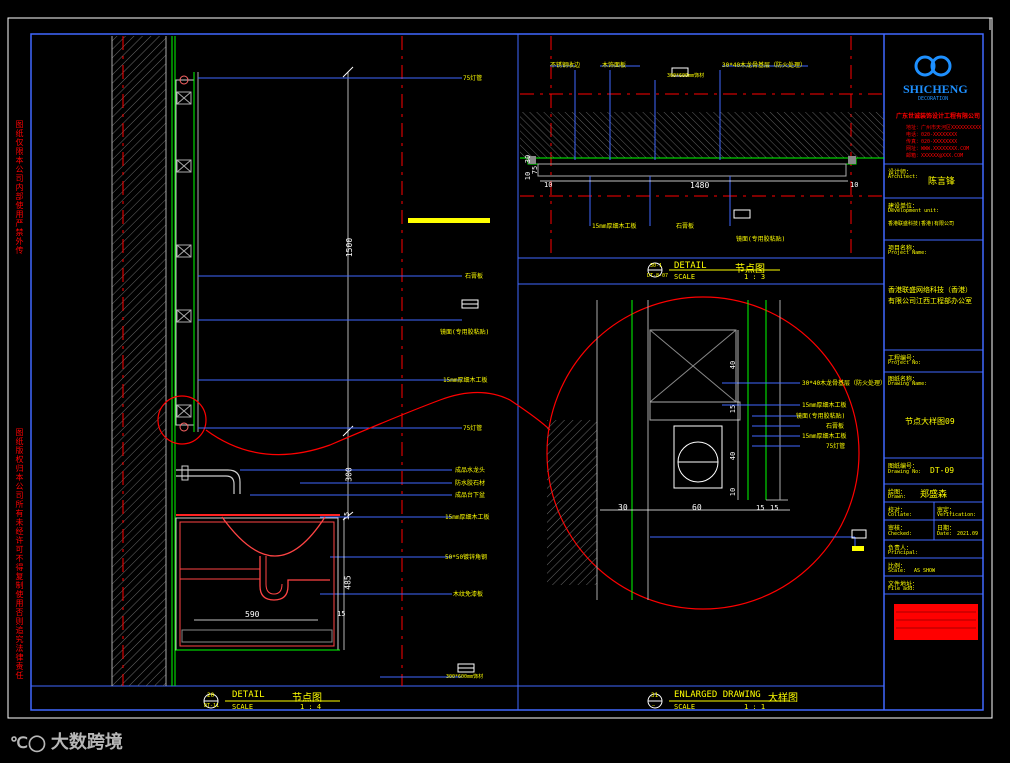 Image resolution: width=1010 pixels, height=763 pixels. What do you see at coordinates (755, 277) in the screenshot?
I see `detail-top-scale-value: 1 : 3` at bounding box center [755, 277].